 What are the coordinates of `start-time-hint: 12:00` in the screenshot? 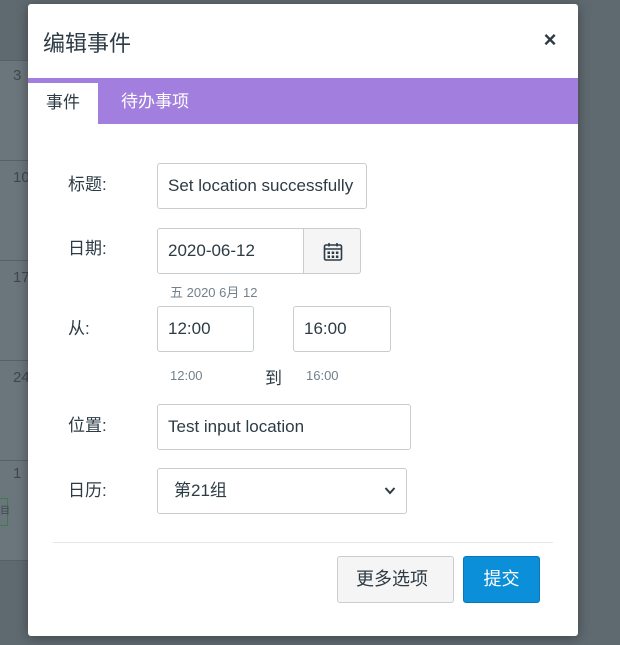 It's located at (186, 375).